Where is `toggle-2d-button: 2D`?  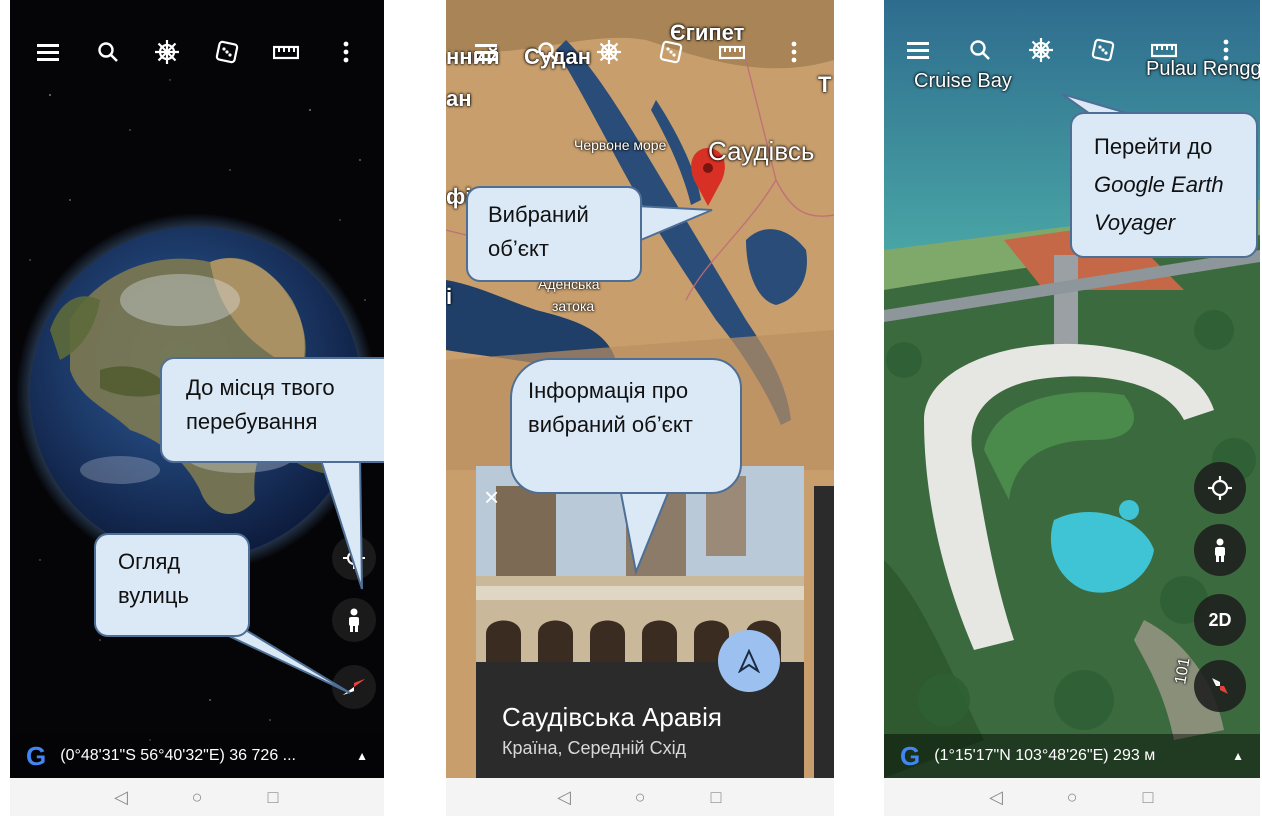 toggle-2d-button: 2D is located at coordinates (1220, 620).